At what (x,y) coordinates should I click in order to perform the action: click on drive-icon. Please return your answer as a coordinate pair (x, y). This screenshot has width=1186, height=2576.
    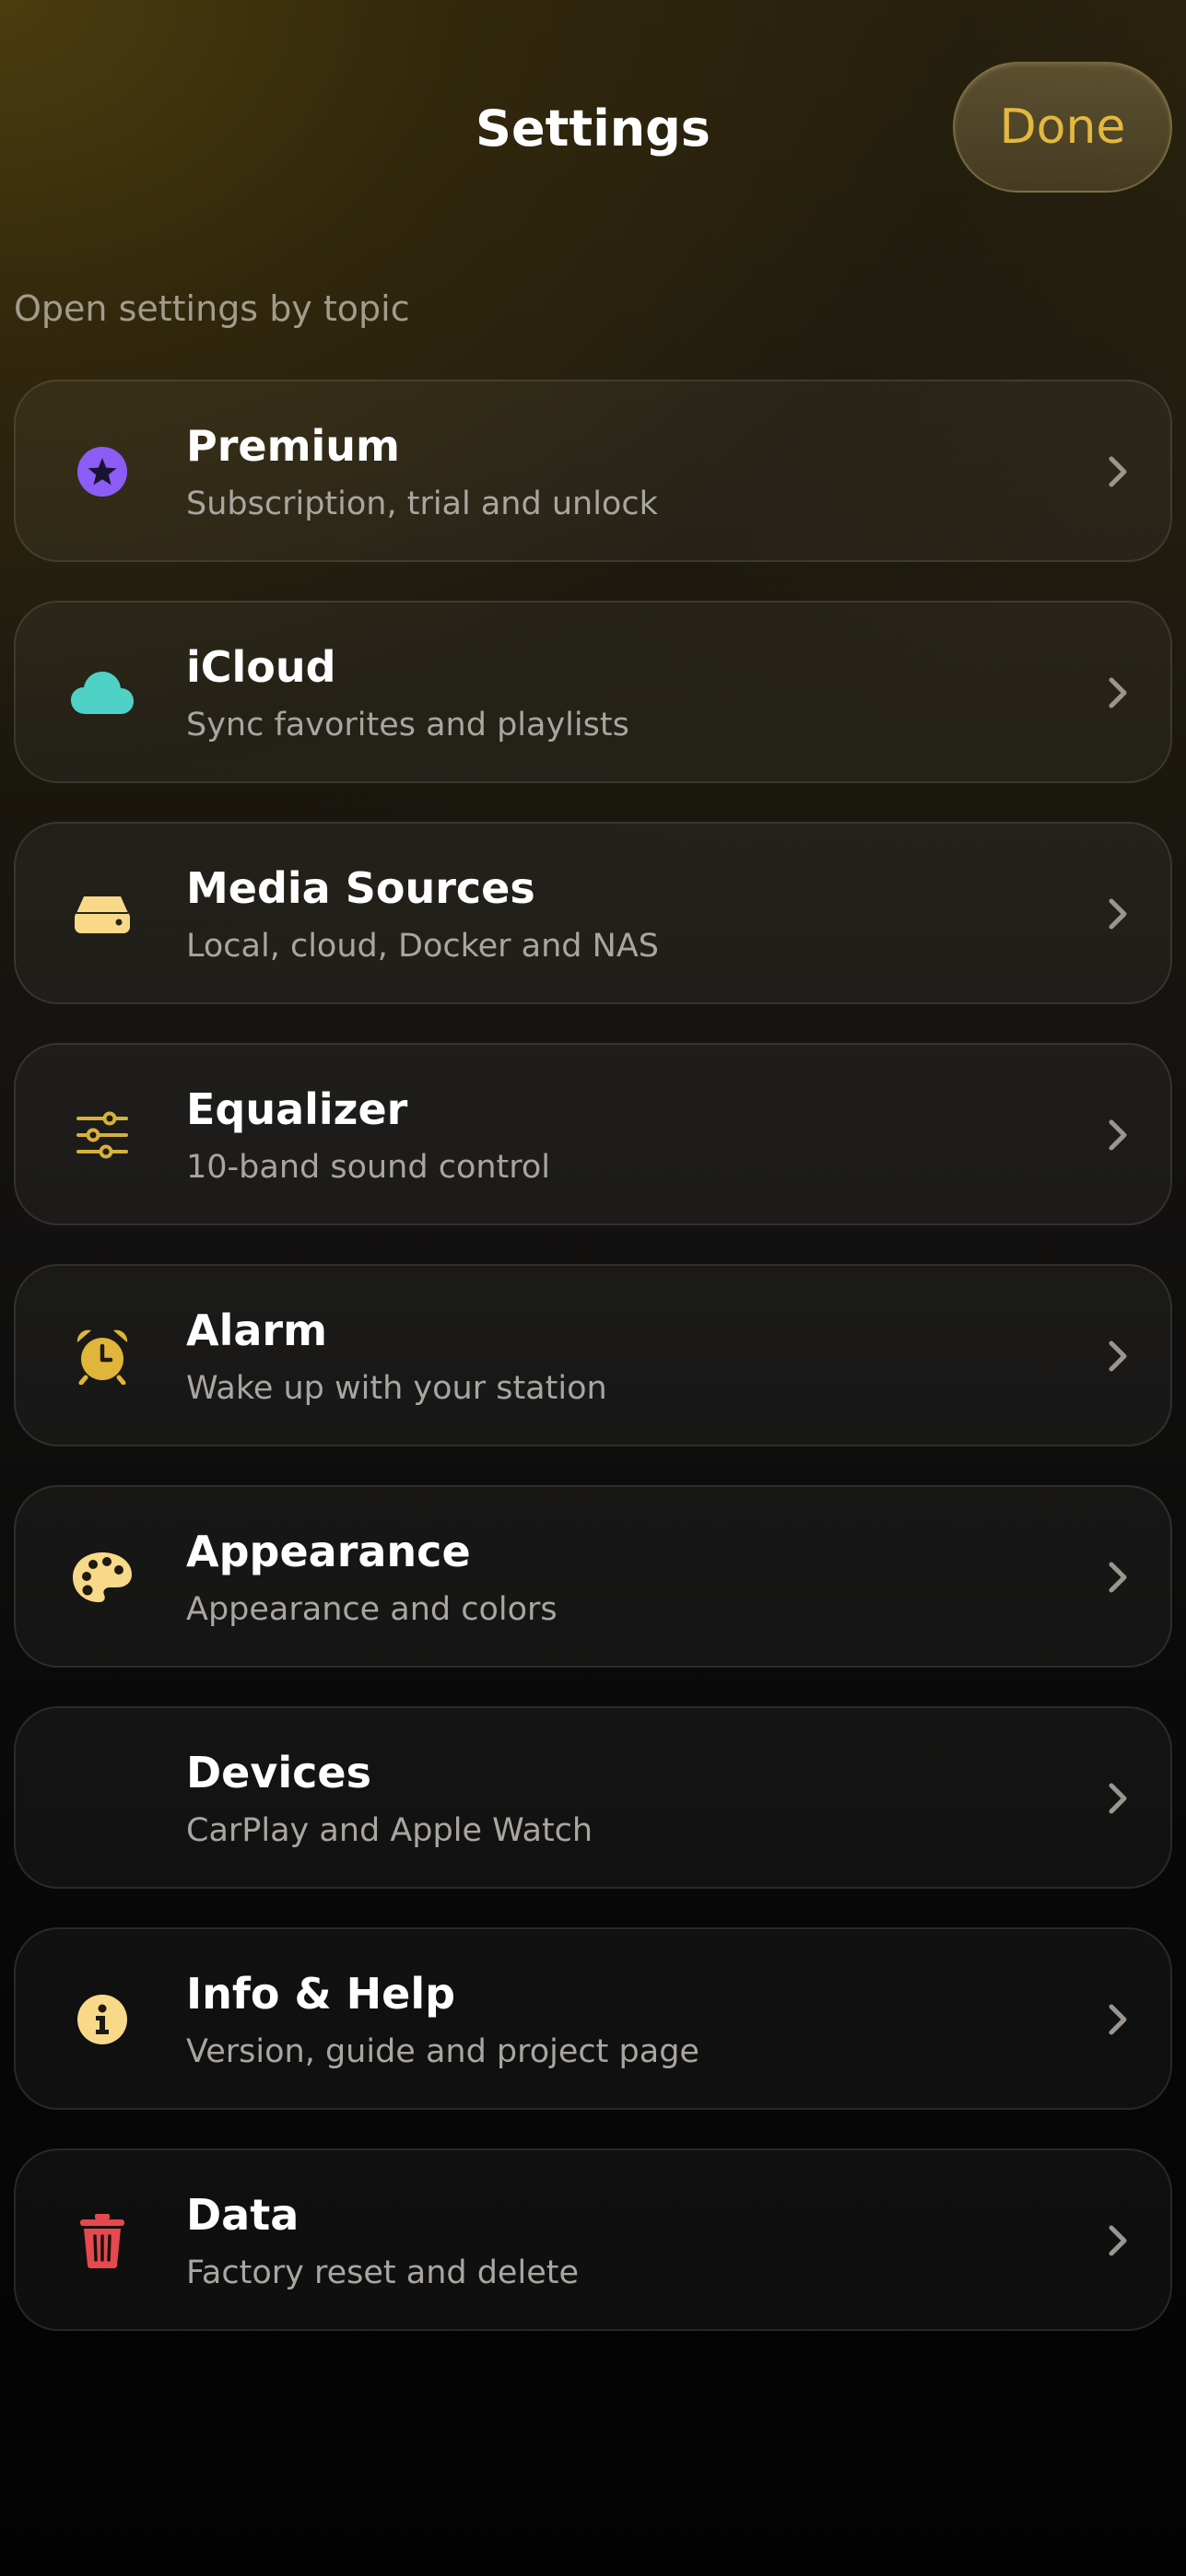
    Looking at the image, I should click on (102, 914).